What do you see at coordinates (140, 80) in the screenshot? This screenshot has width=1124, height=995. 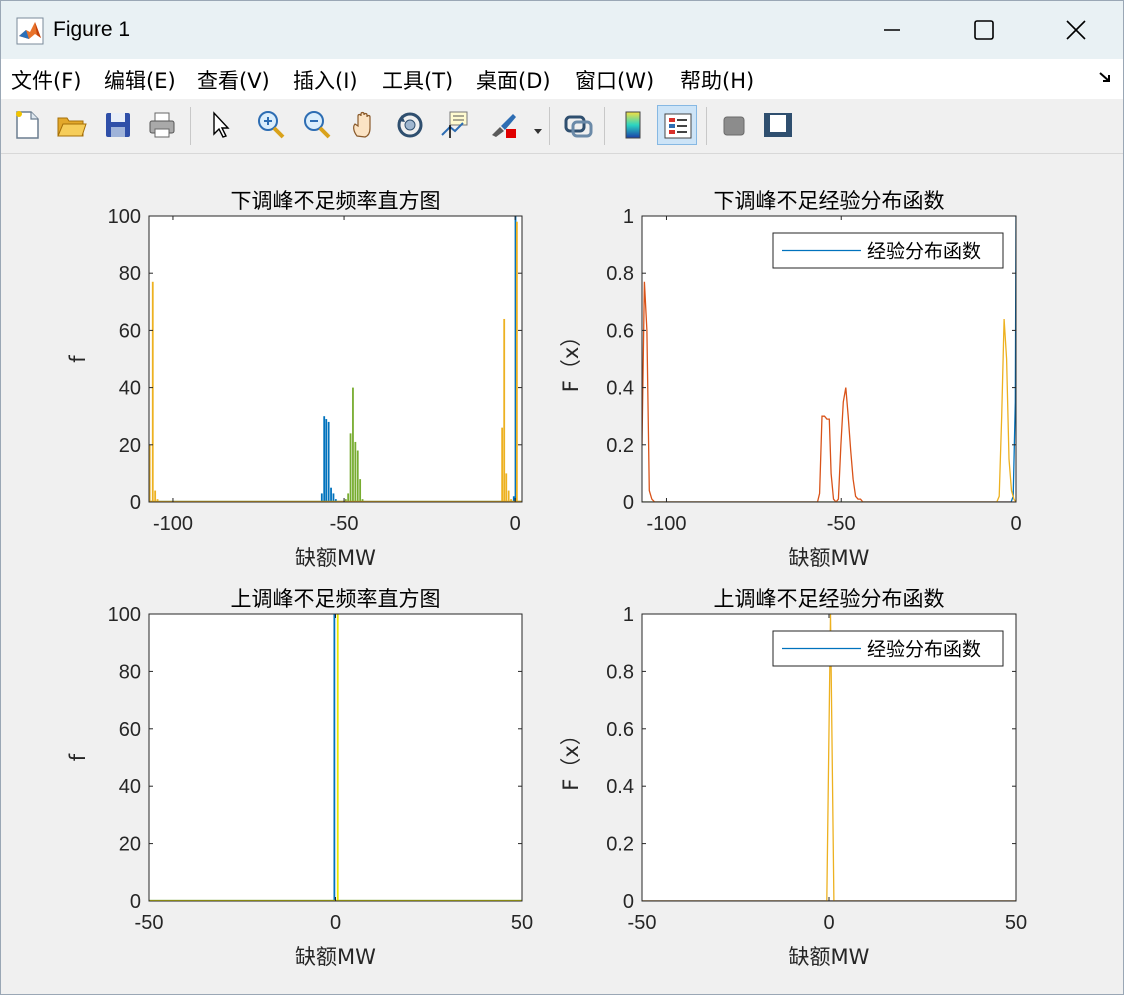 I see `menu-edit: 编辑(E)` at bounding box center [140, 80].